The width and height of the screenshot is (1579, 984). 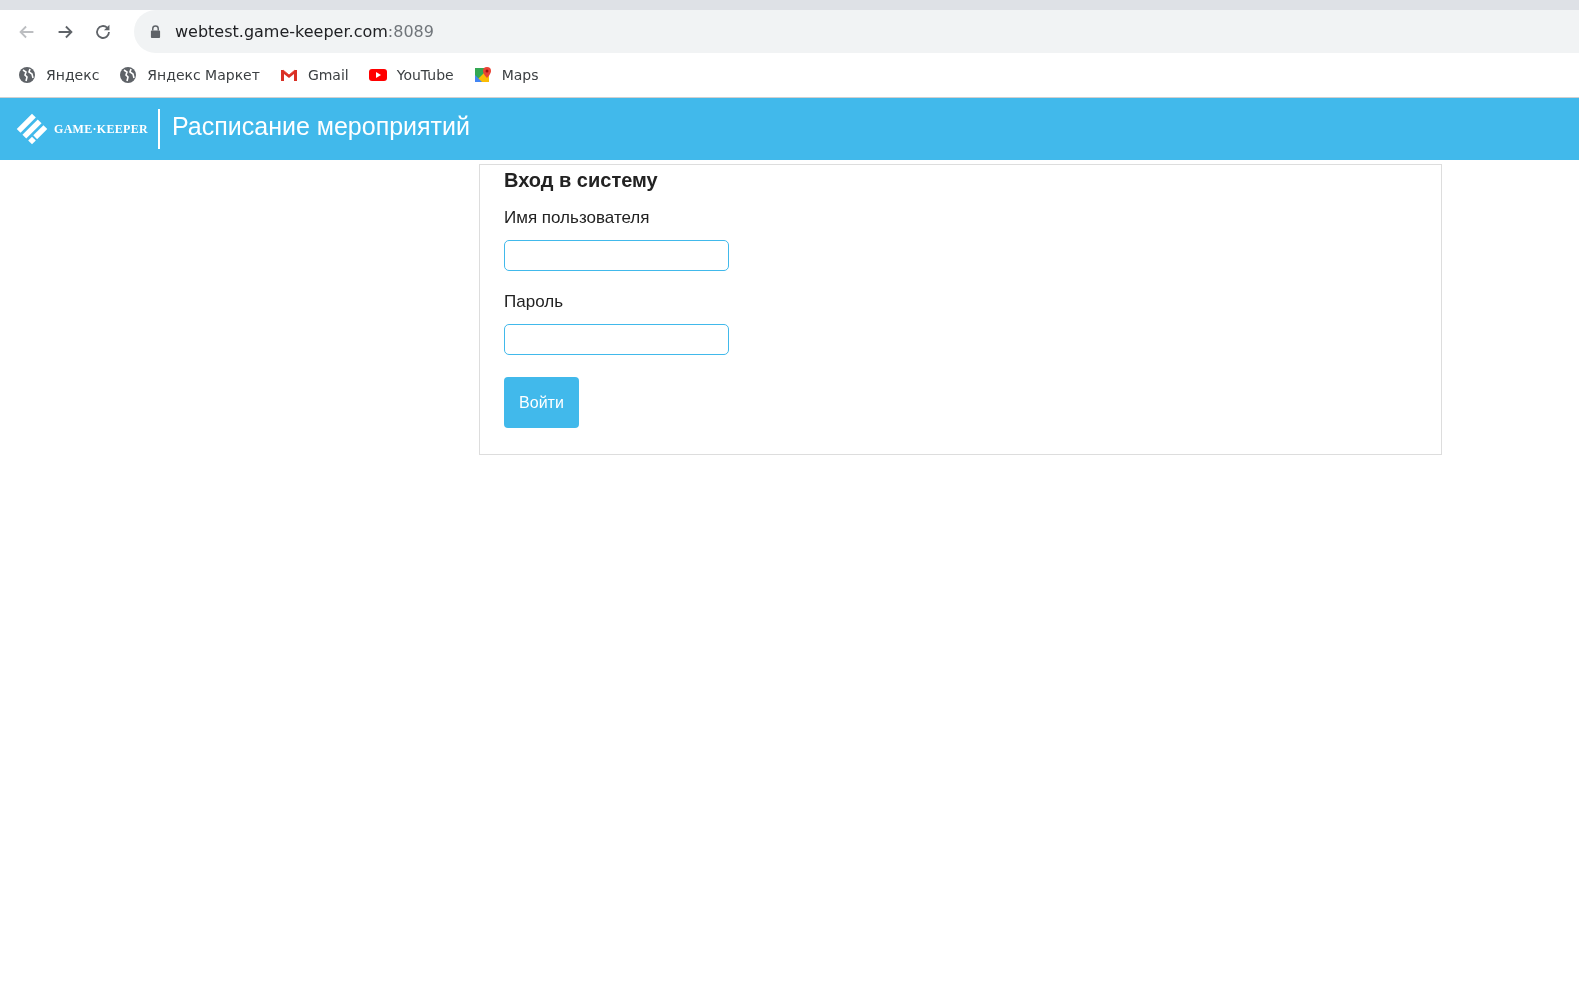 I want to click on bookmark-link: Яндекс, so click(x=59, y=75).